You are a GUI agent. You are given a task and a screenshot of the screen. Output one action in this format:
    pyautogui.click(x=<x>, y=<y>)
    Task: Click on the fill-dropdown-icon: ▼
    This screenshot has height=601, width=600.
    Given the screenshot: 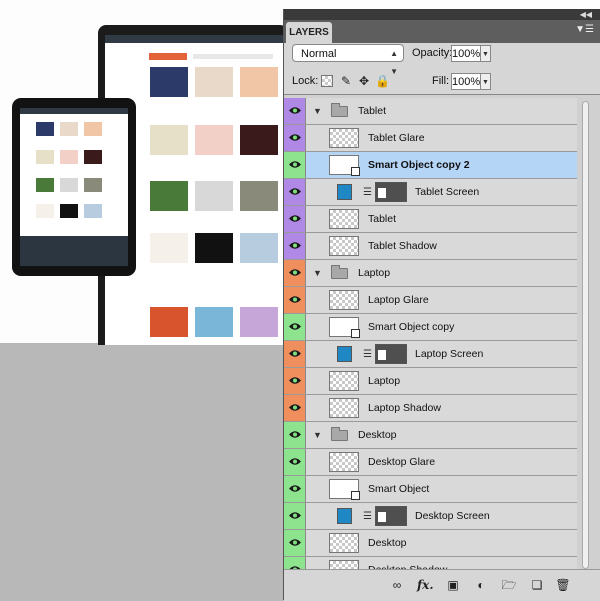 What is the action you would take?
    pyautogui.click(x=486, y=81)
    